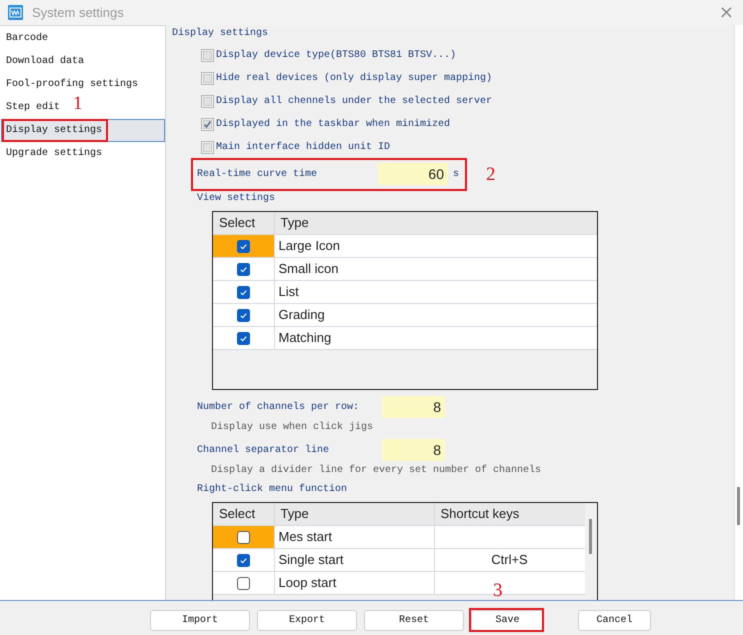 This screenshot has width=743, height=635. What do you see at coordinates (336, 55) in the screenshot?
I see `checkbox-label: Display device type(BTS80 BTS81 BTSV...)` at bounding box center [336, 55].